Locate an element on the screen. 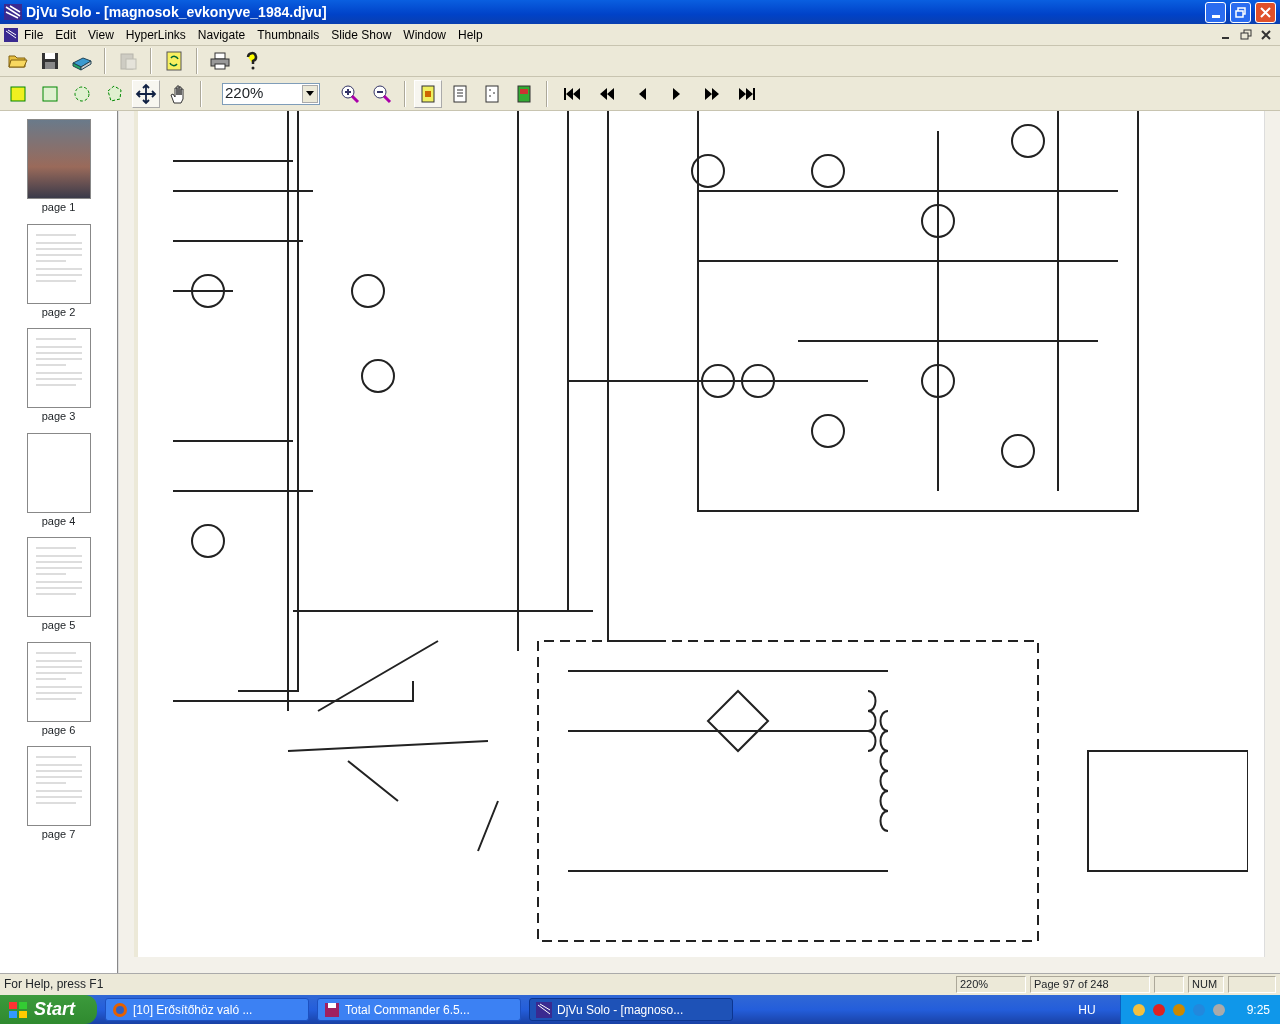 This screenshot has height=1024, width=1280. window-title: DjVu Solo - [magnosok_evkonyve_1984.djvu] is located at coordinates (176, 12).